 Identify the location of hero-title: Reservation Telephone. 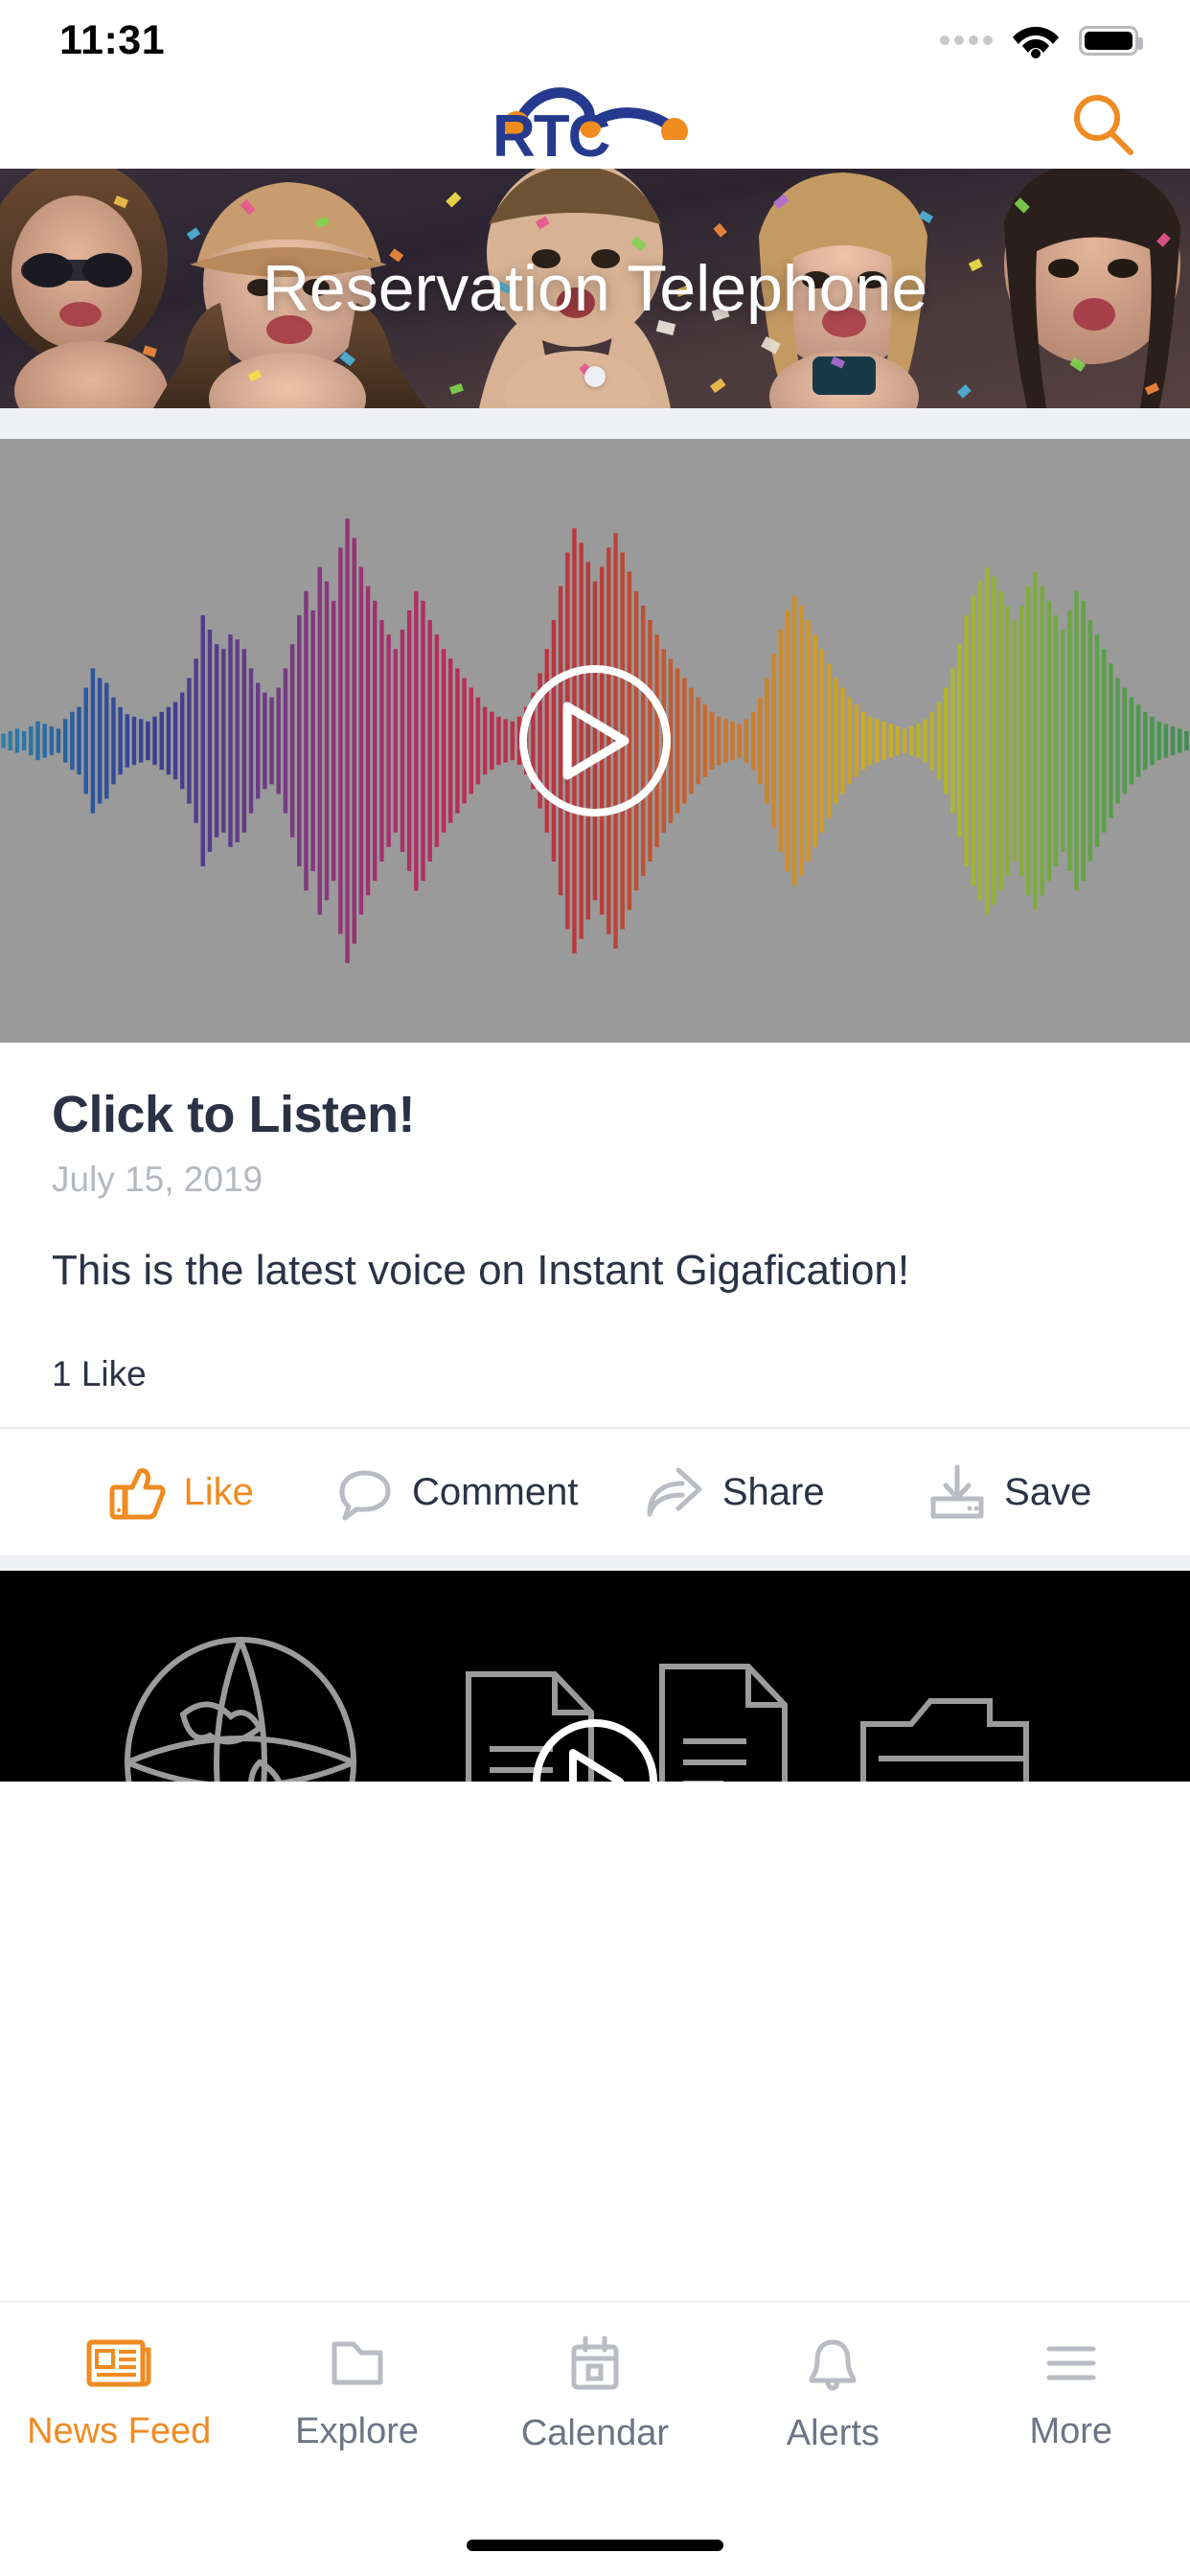
(595, 288).